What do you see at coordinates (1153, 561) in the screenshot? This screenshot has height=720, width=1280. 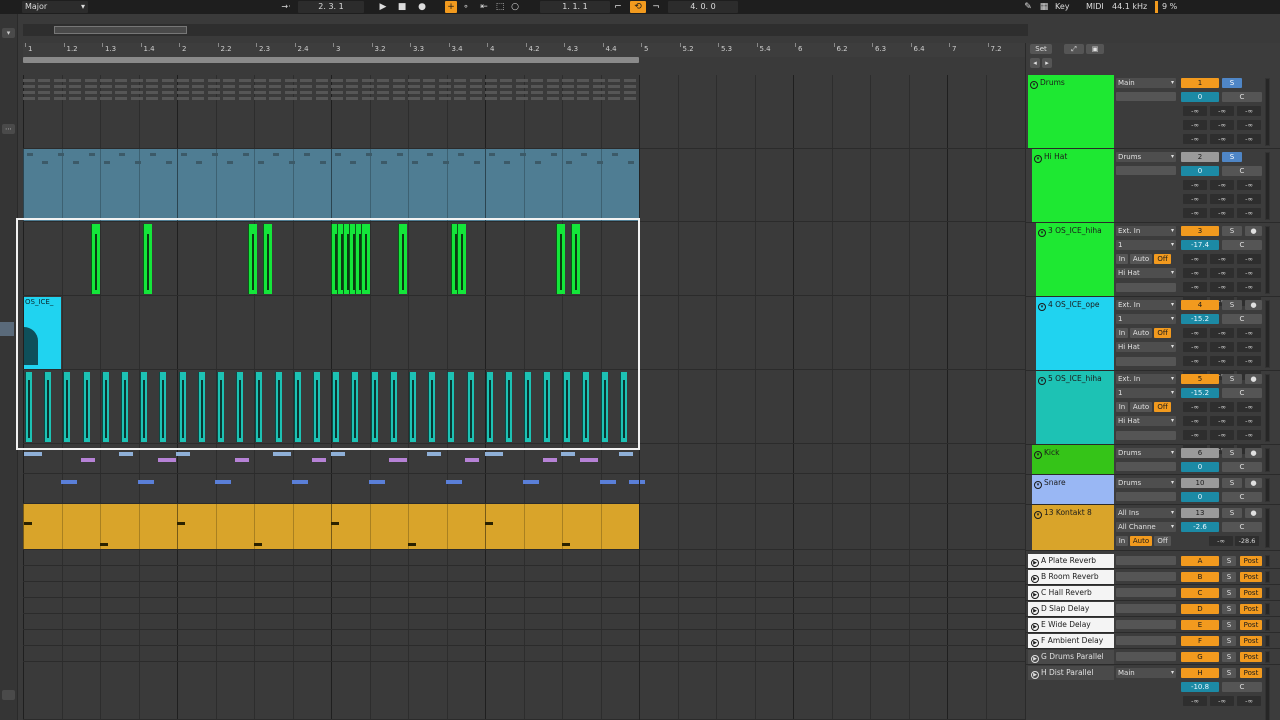 I see `return-track-header: ▶ A Plate Reverb A S Post` at bounding box center [1153, 561].